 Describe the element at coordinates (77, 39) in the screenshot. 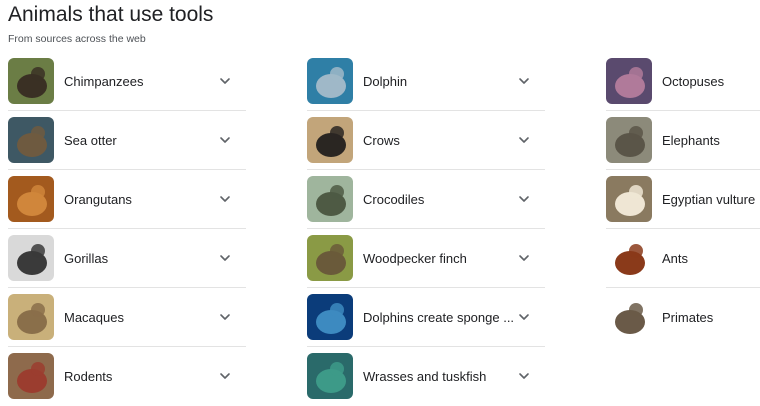

I see `page-subtitle: From sources across the web` at that location.